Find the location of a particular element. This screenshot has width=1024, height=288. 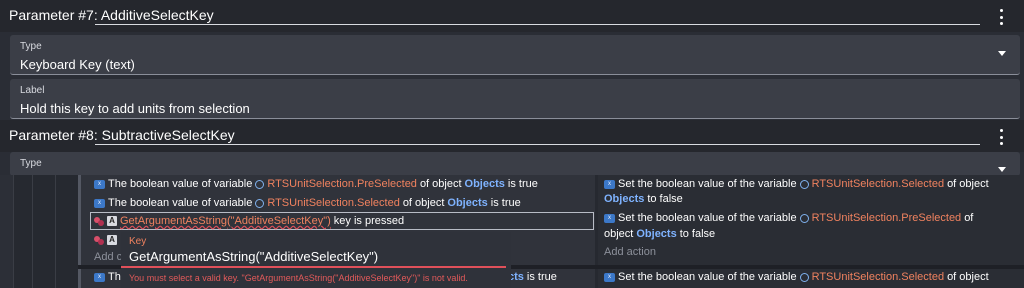

parameter-8-title: Parameter #8: SubtractiveSelectKey is located at coordinates (122, 135).